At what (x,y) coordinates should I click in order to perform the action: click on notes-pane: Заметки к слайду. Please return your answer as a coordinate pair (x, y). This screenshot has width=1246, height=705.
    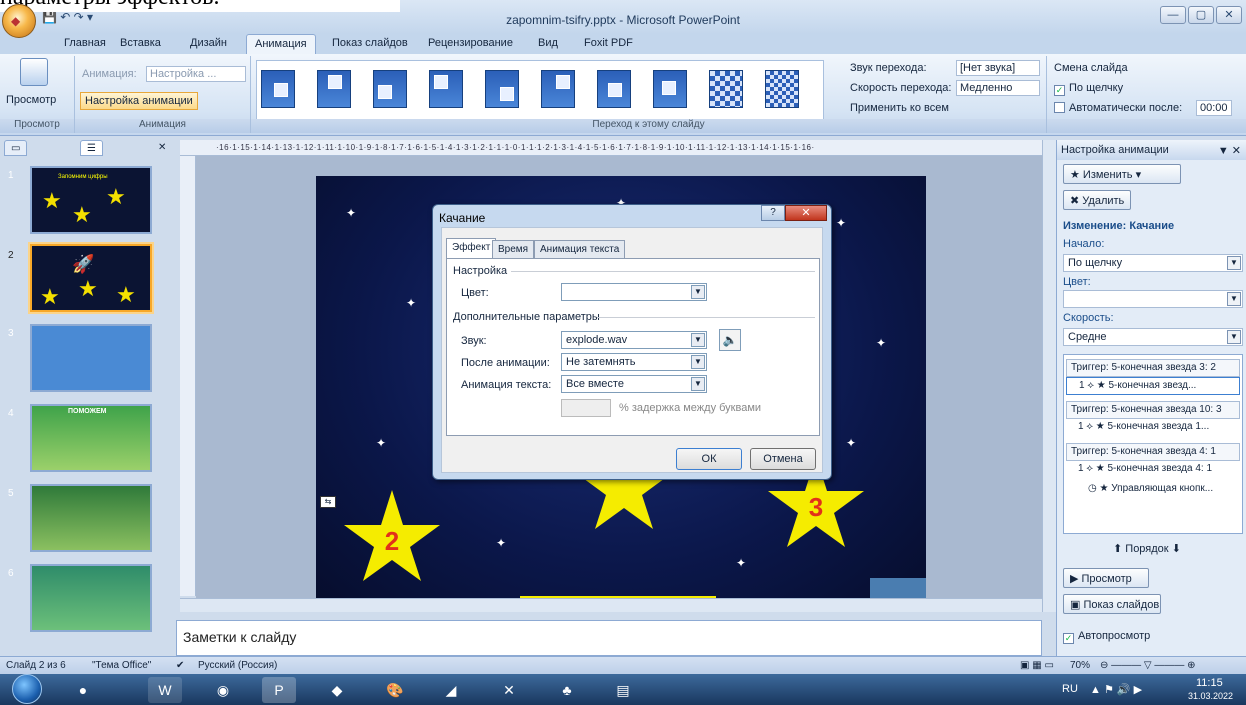
    Looking at the image, I should click on (609, 638).